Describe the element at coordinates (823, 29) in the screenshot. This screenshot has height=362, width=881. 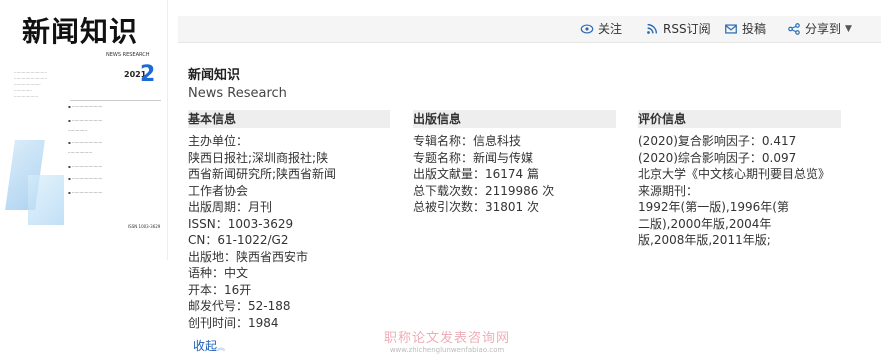
I see `share-label: 分享到` at that location.